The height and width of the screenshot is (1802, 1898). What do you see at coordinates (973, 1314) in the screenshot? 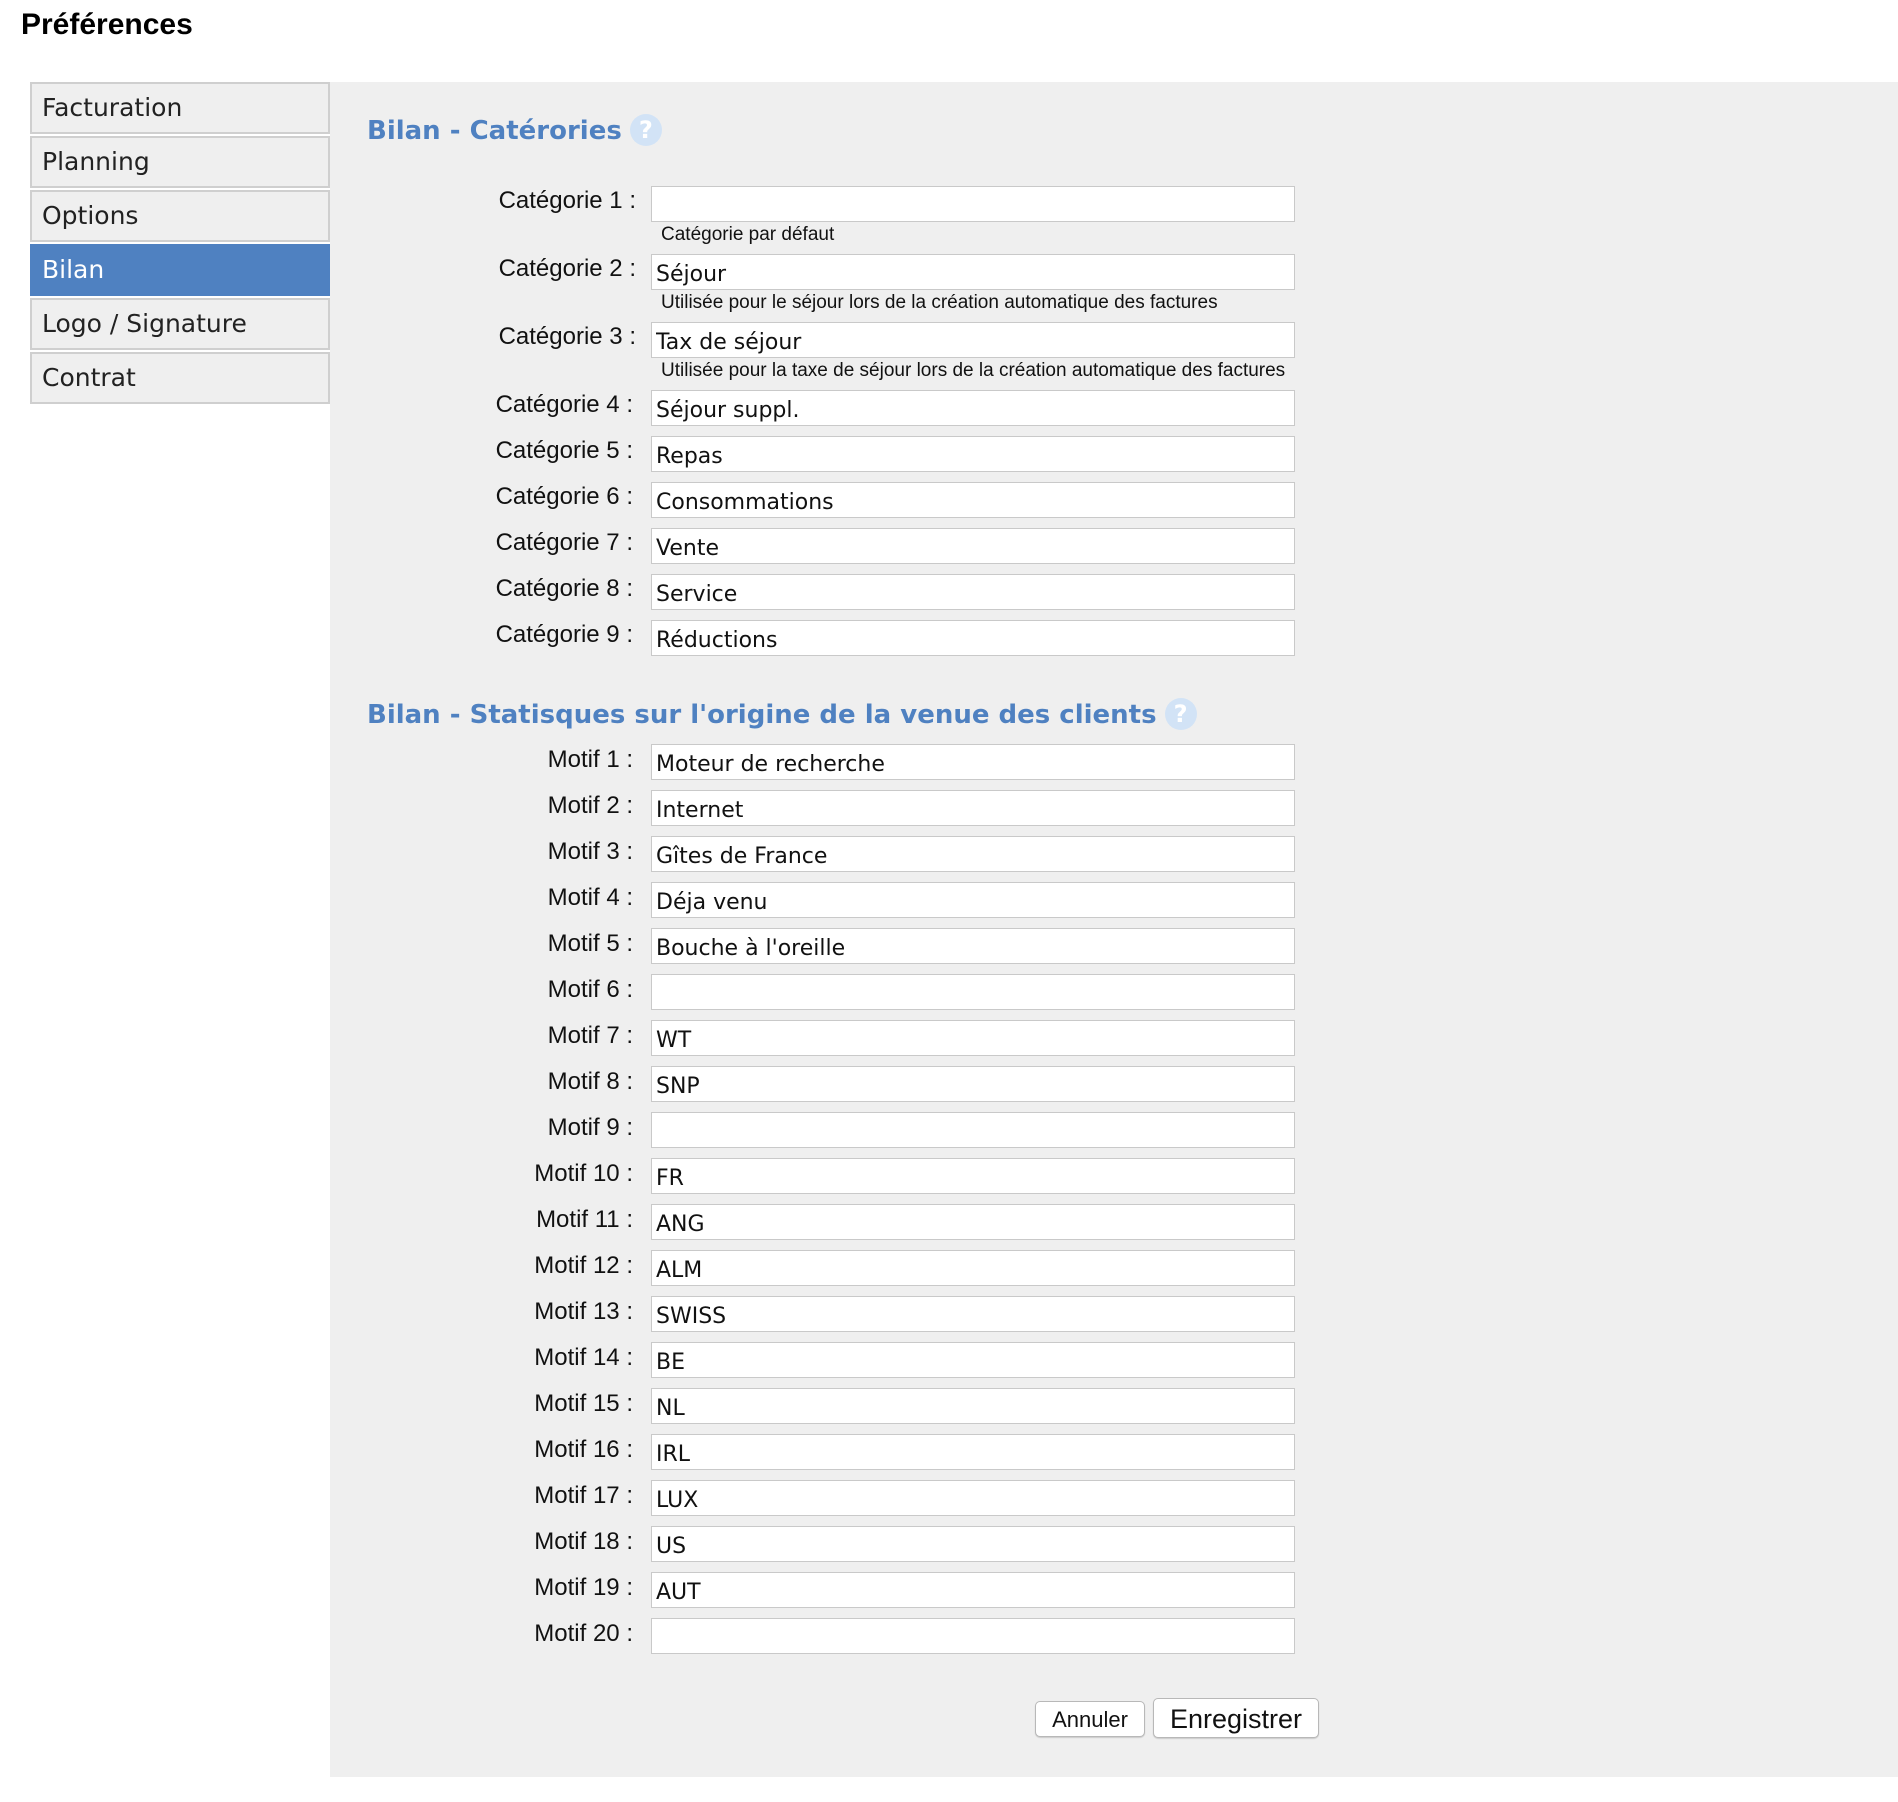
I see `motif-13-input` at bounding box center [973, 1314].